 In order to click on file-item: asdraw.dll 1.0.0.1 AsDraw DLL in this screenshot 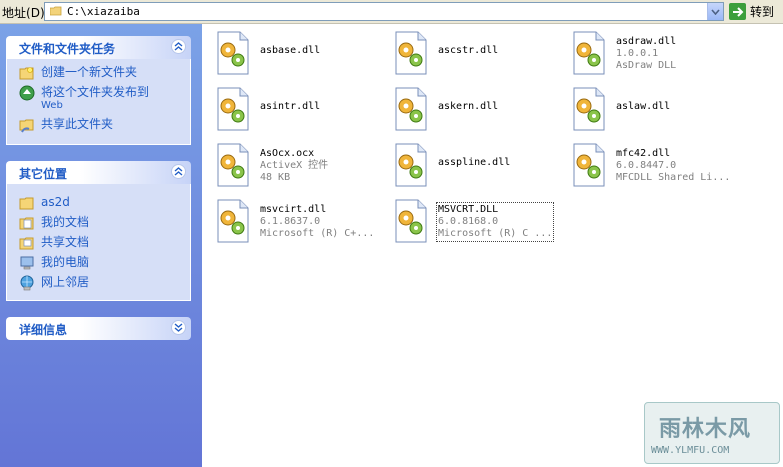, I will do `click(643, 53)`.